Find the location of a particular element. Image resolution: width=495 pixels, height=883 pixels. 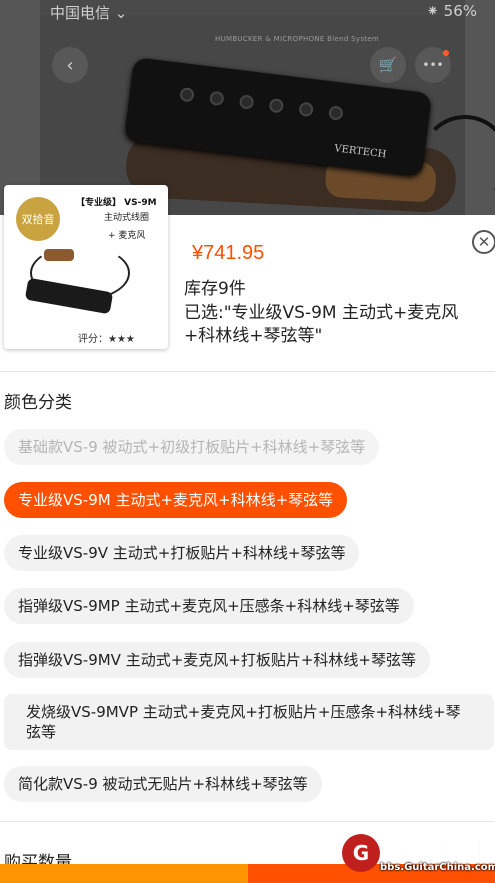

back-icon: ‹ is located at coordinates (70, 65).